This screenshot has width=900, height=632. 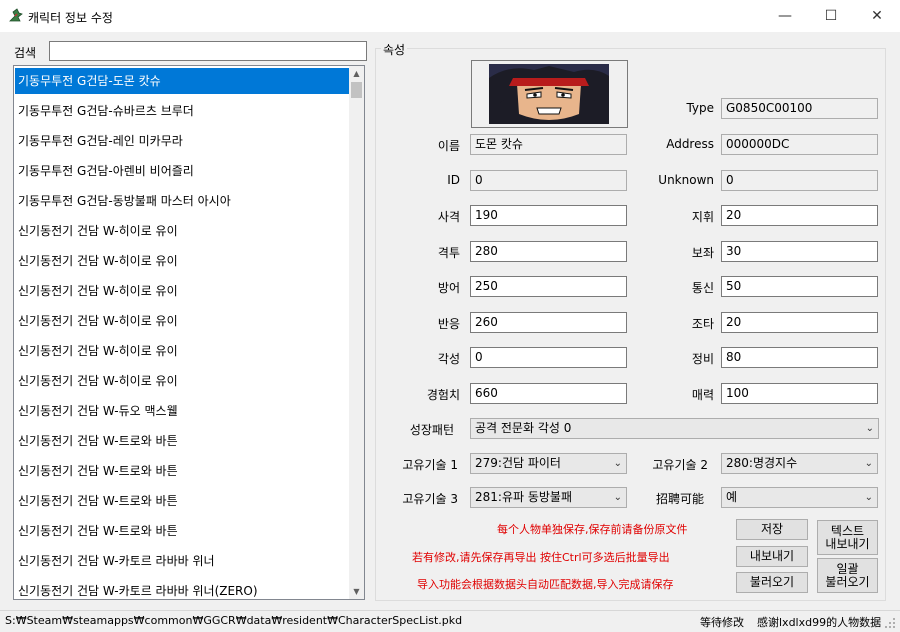 I want to click on defense-input: 250, so click(x=548, y=286).